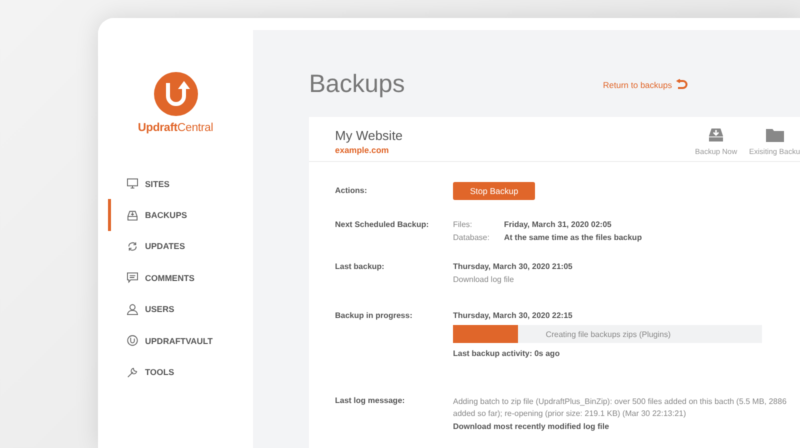 The image size is (800, 448). Describe the element at coordinates (512, 315) in the screenshot. I see `field-value: Thursday, March 30, 2020 22:15` at that location.